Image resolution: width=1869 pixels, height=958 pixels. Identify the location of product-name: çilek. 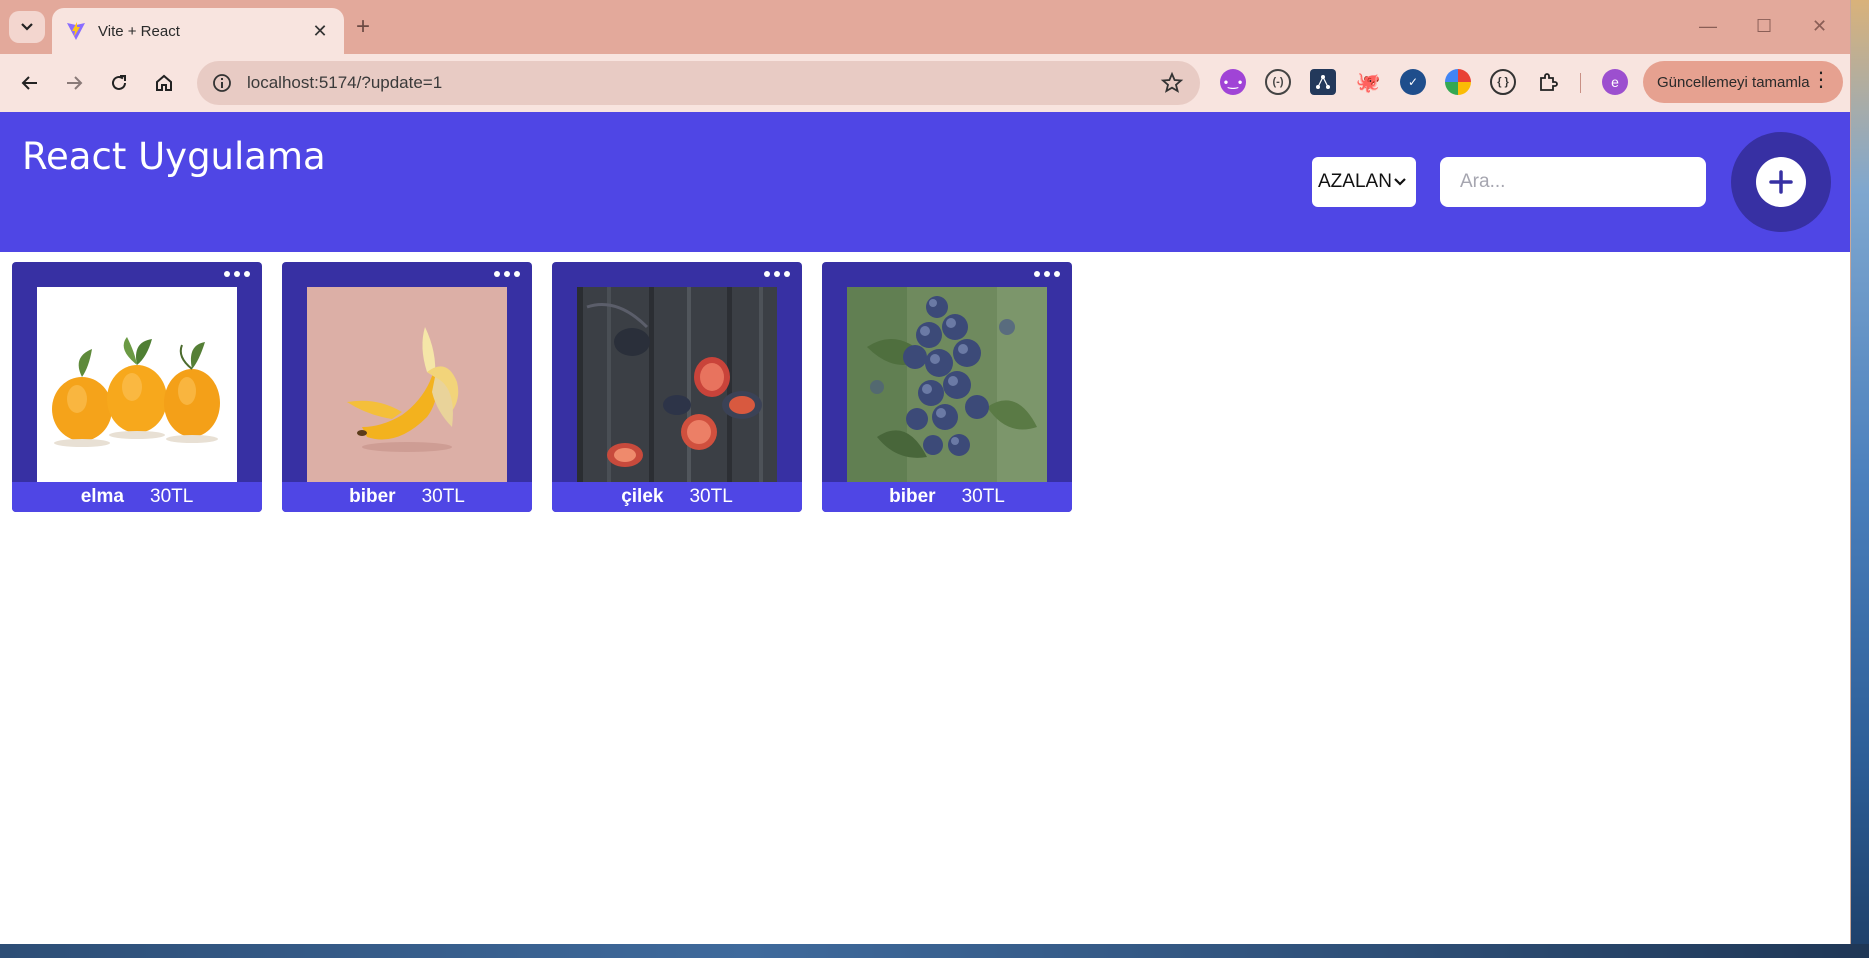
(642, 496).